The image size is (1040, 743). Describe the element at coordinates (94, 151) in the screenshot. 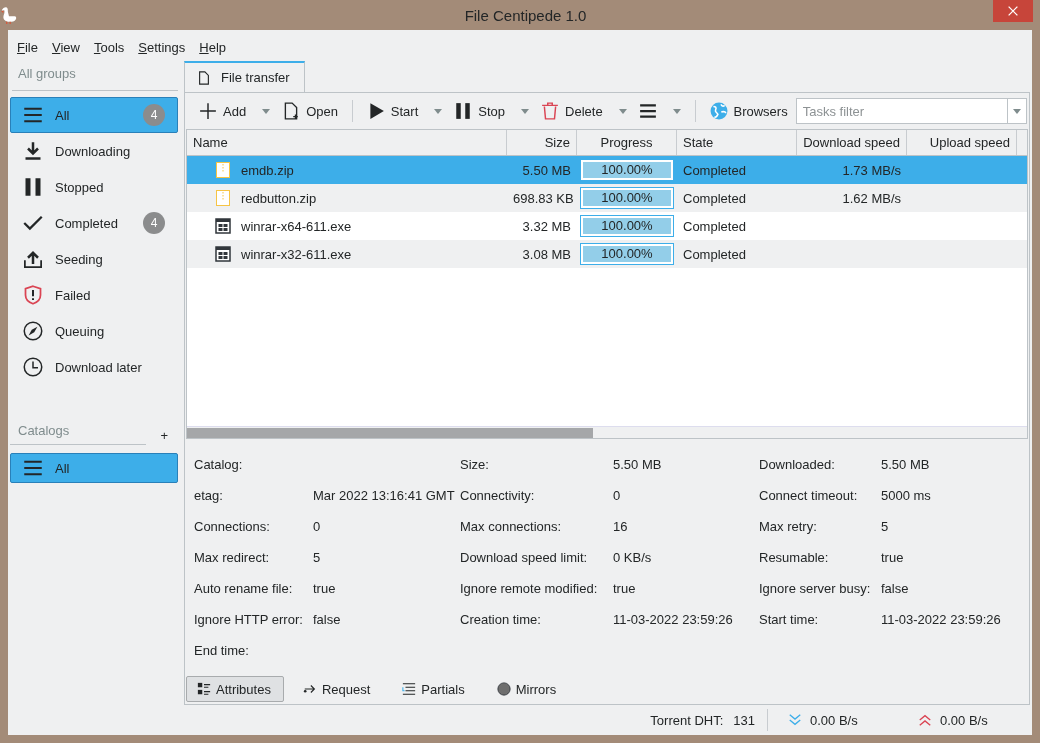

I see `sidebar-item: Downloading` at that location.